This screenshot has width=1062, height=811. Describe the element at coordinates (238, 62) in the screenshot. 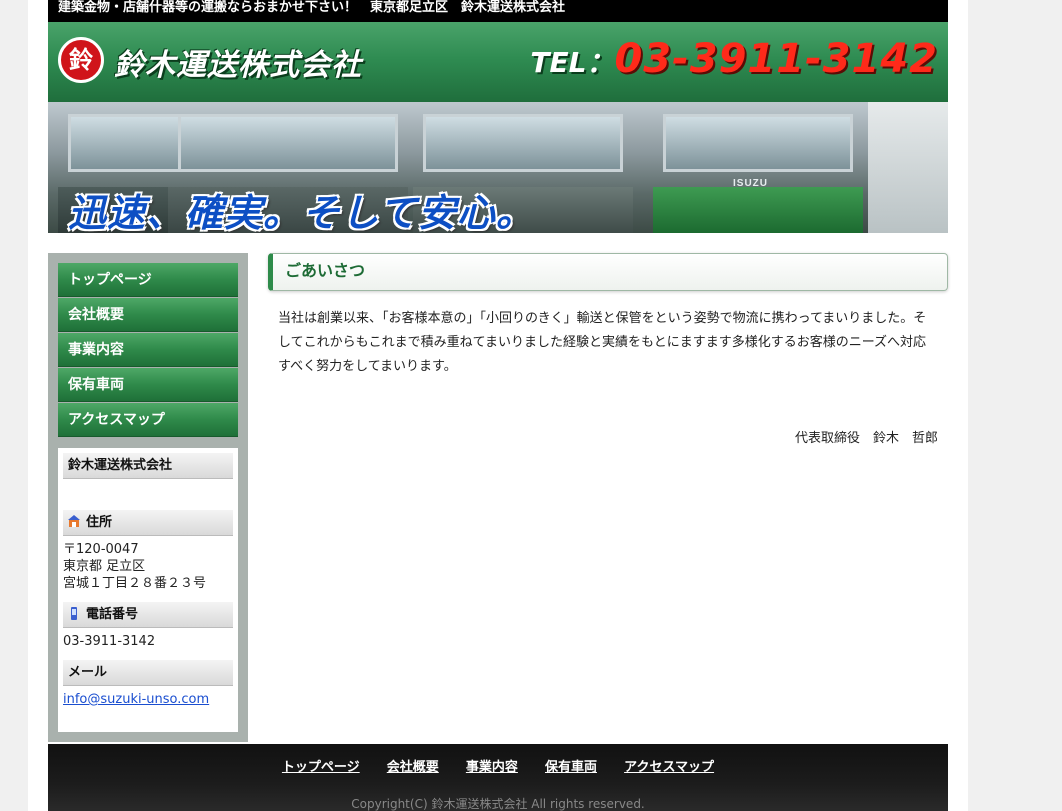

I see `company-logo-text: 鈴木運送株式会社` at that location.